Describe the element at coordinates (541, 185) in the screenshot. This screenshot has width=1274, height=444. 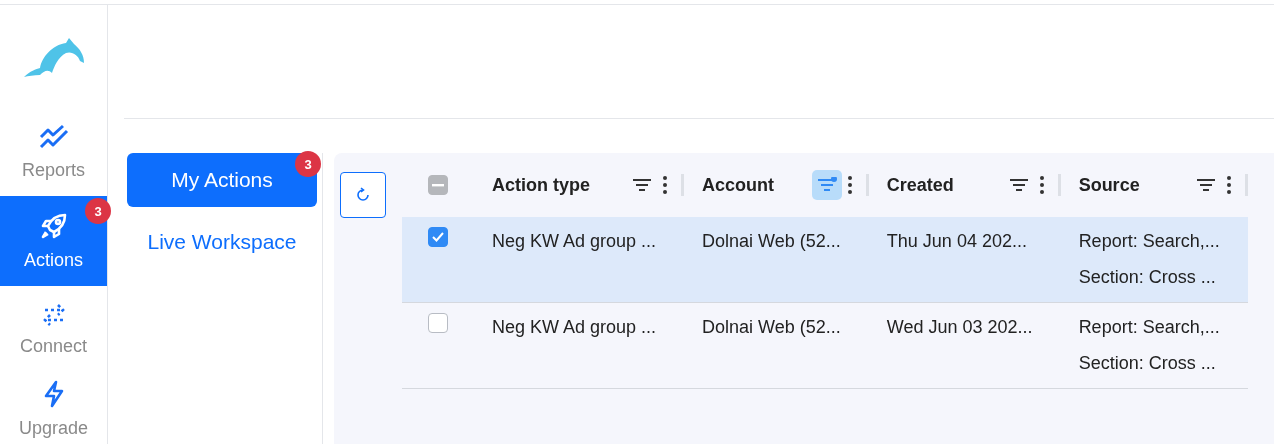
I see `column-header: Action type` at that location.